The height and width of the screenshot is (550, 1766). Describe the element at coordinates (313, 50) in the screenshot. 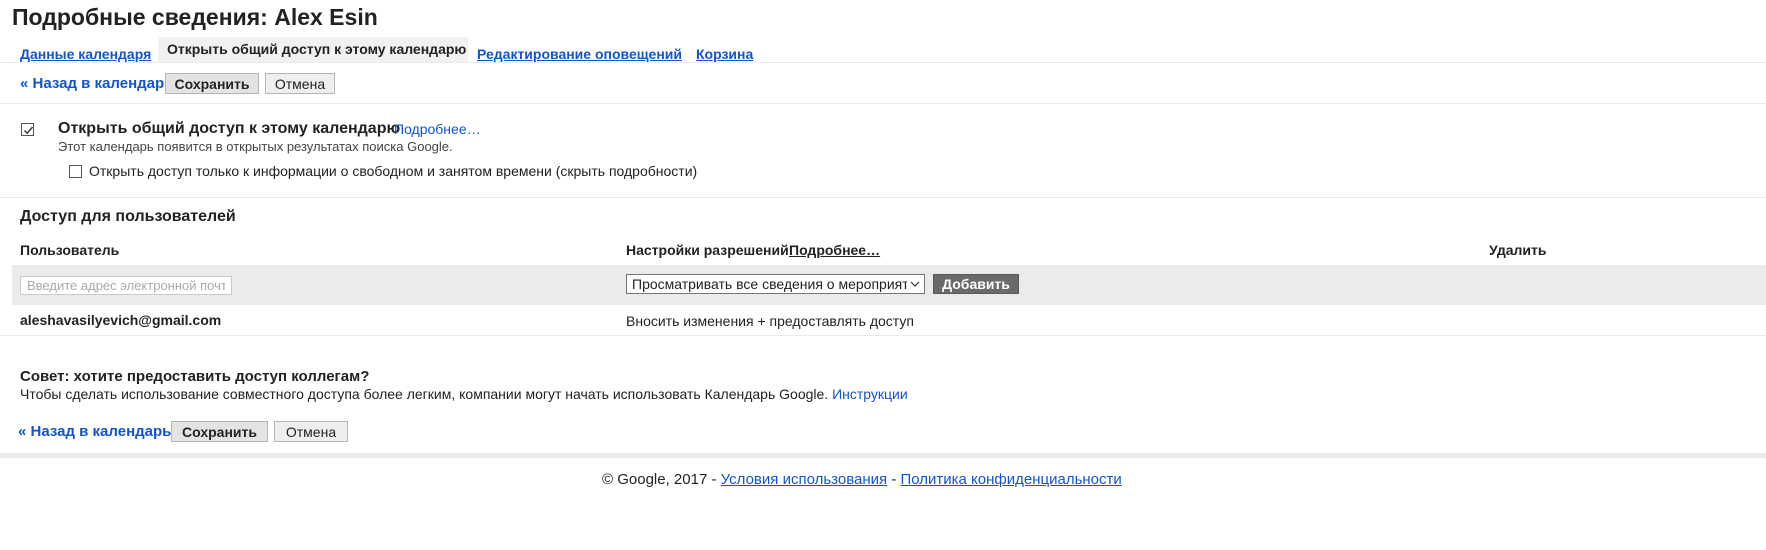

I see `tab-share-calendar: Открыть общий доступ к этому календарю` at that location.